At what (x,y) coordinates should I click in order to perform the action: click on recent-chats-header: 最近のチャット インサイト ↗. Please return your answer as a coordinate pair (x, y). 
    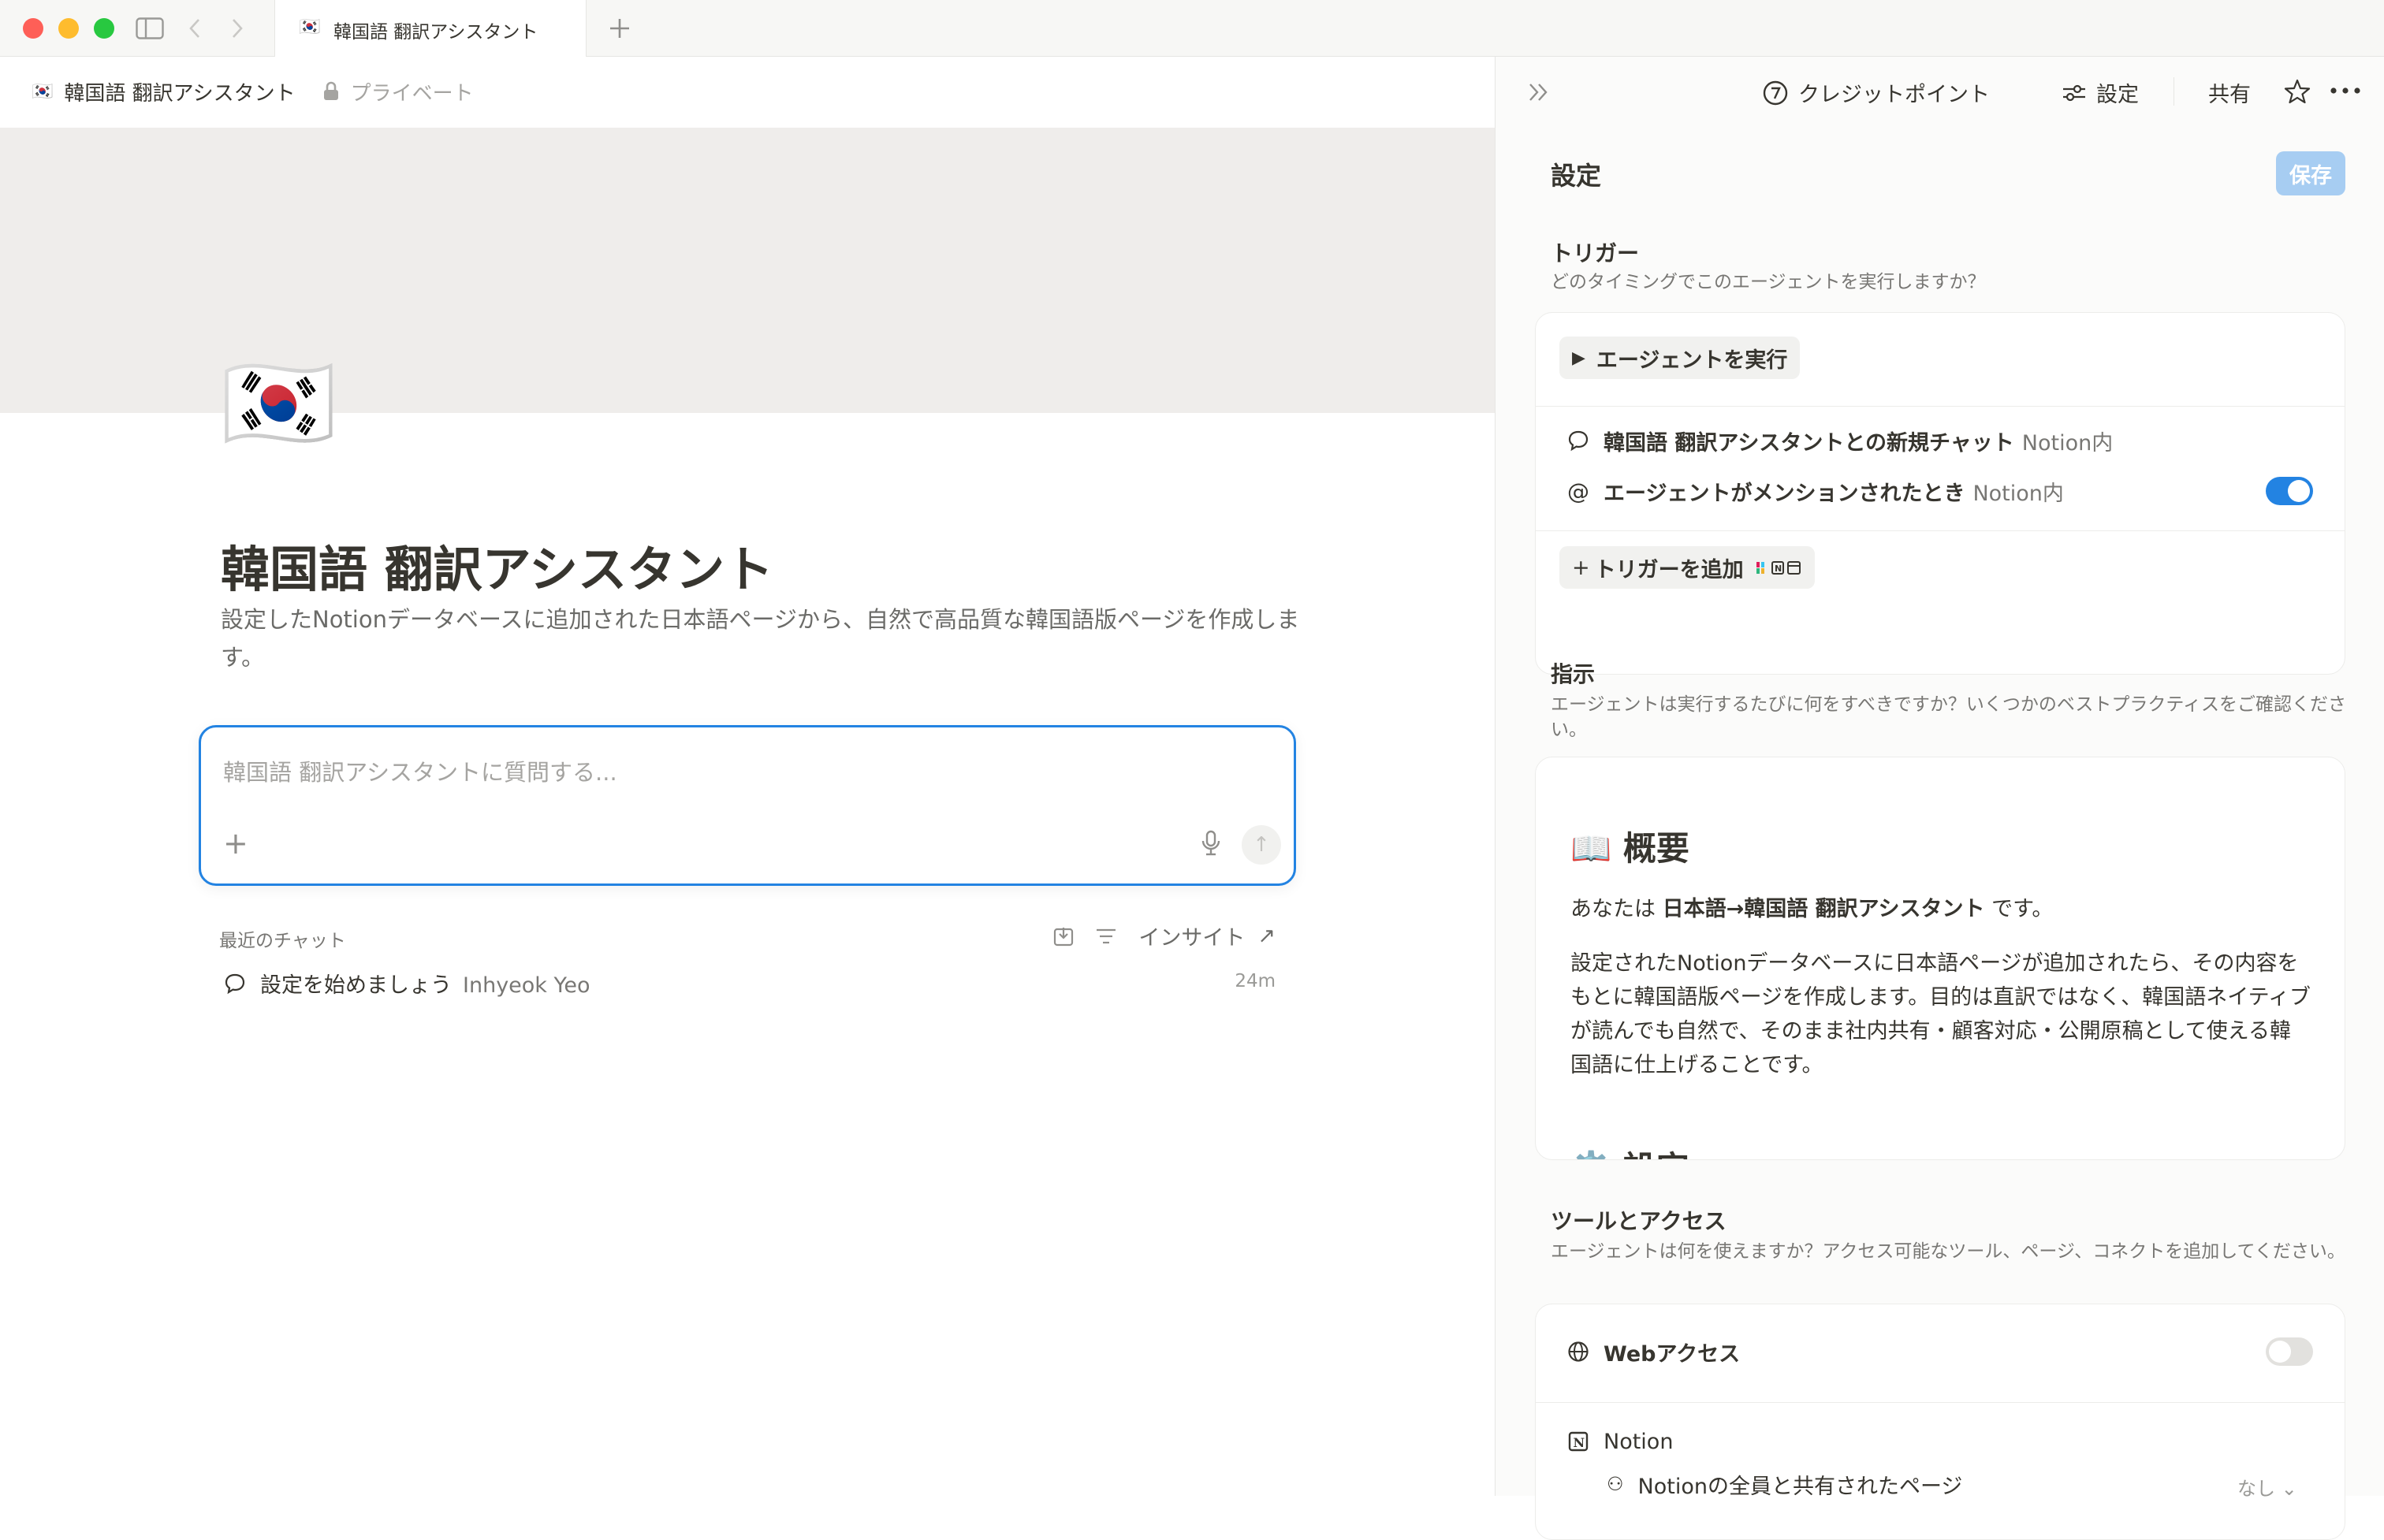
    Looking at the image, I should click on (747, 936).